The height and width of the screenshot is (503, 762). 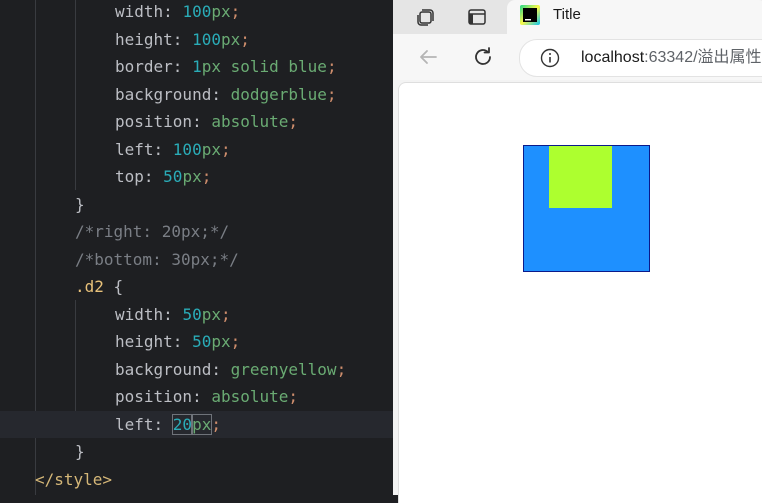 I want to click on code-line: /*bottom: 30px;*/, so click(x=196, y=260).